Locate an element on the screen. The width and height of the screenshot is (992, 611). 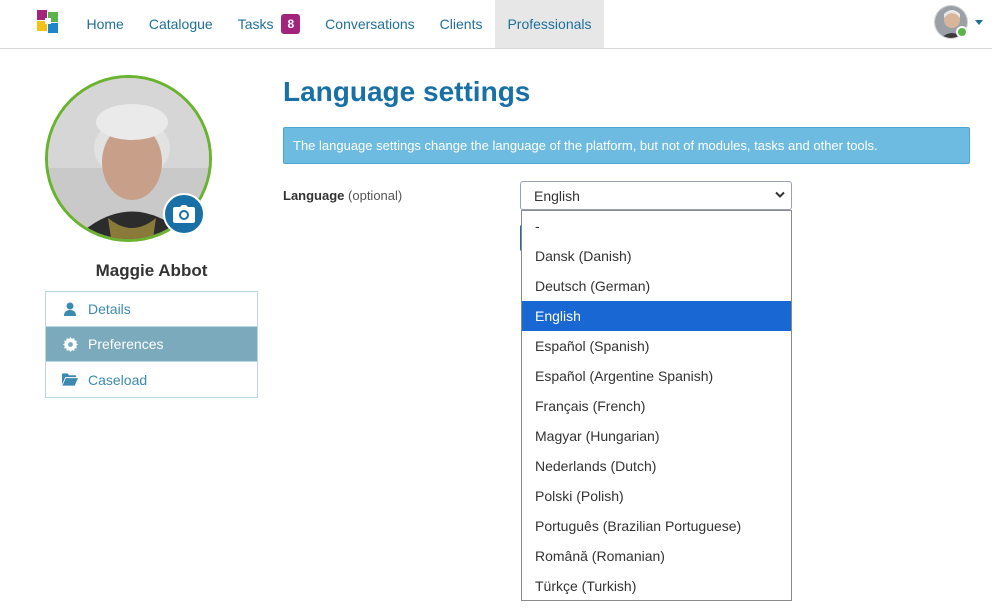
option-none: - is located at coordinates (656, 226).